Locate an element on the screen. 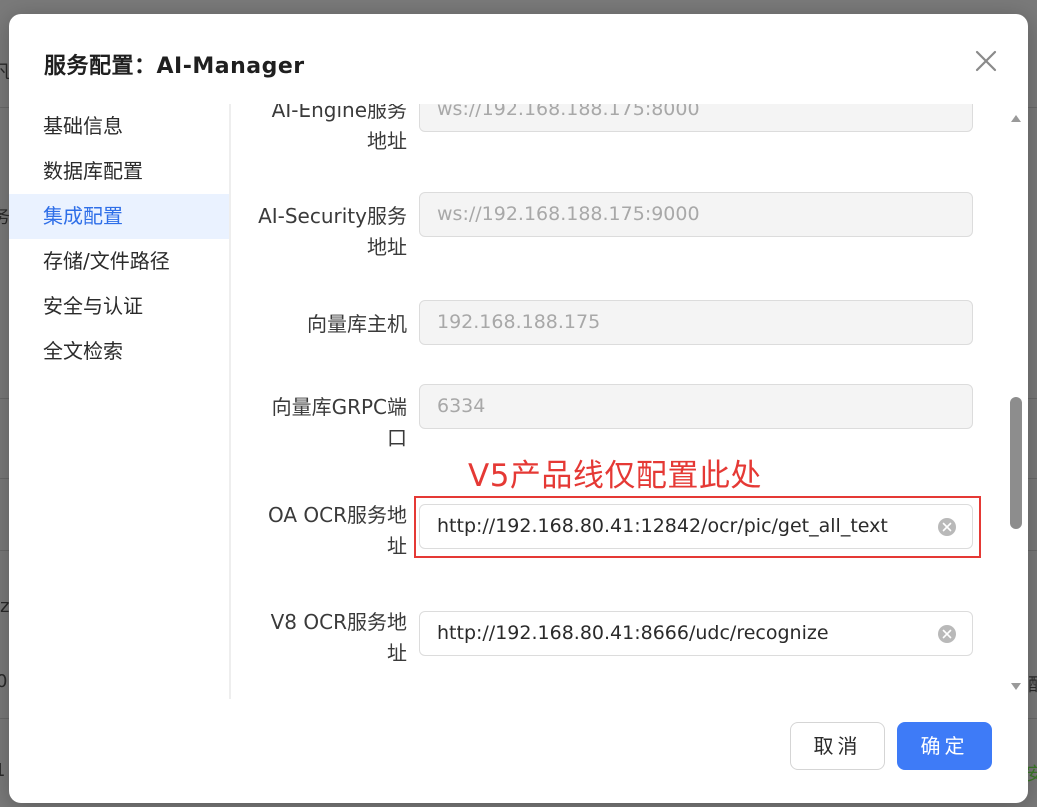 The height and width of the screenshot is (807, 1037). nav-item-basic-info: 基础信息 is located at coordinates (119, 126).